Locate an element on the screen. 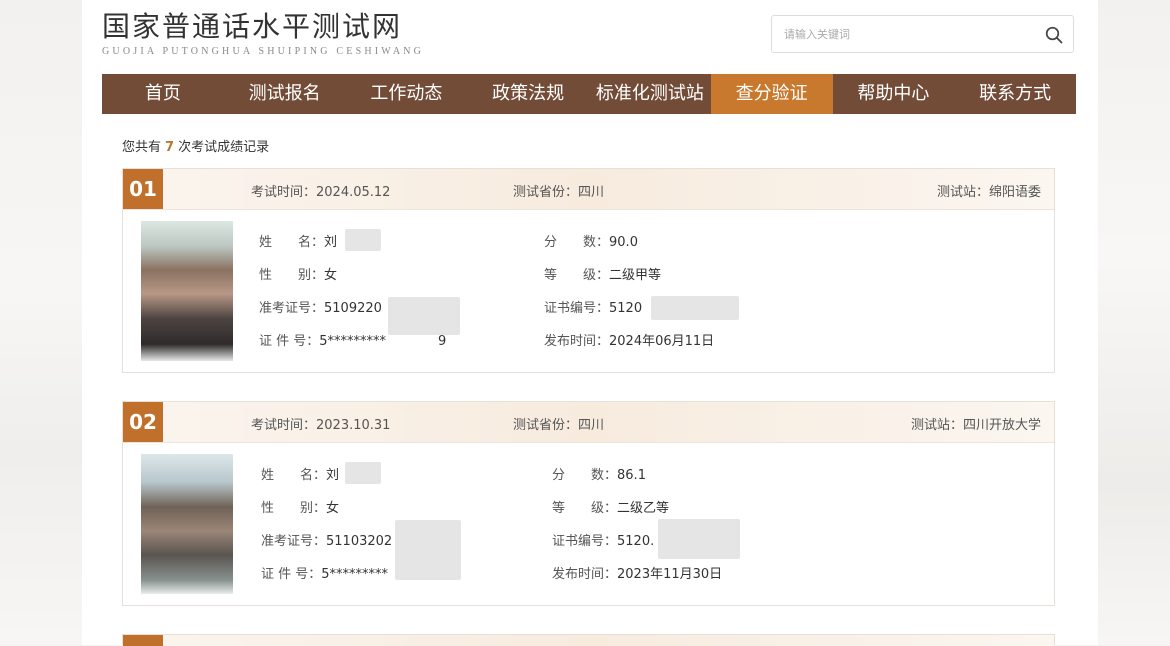  publish-time-value: 2023年11月30日 is located at coordinates (670, 574).